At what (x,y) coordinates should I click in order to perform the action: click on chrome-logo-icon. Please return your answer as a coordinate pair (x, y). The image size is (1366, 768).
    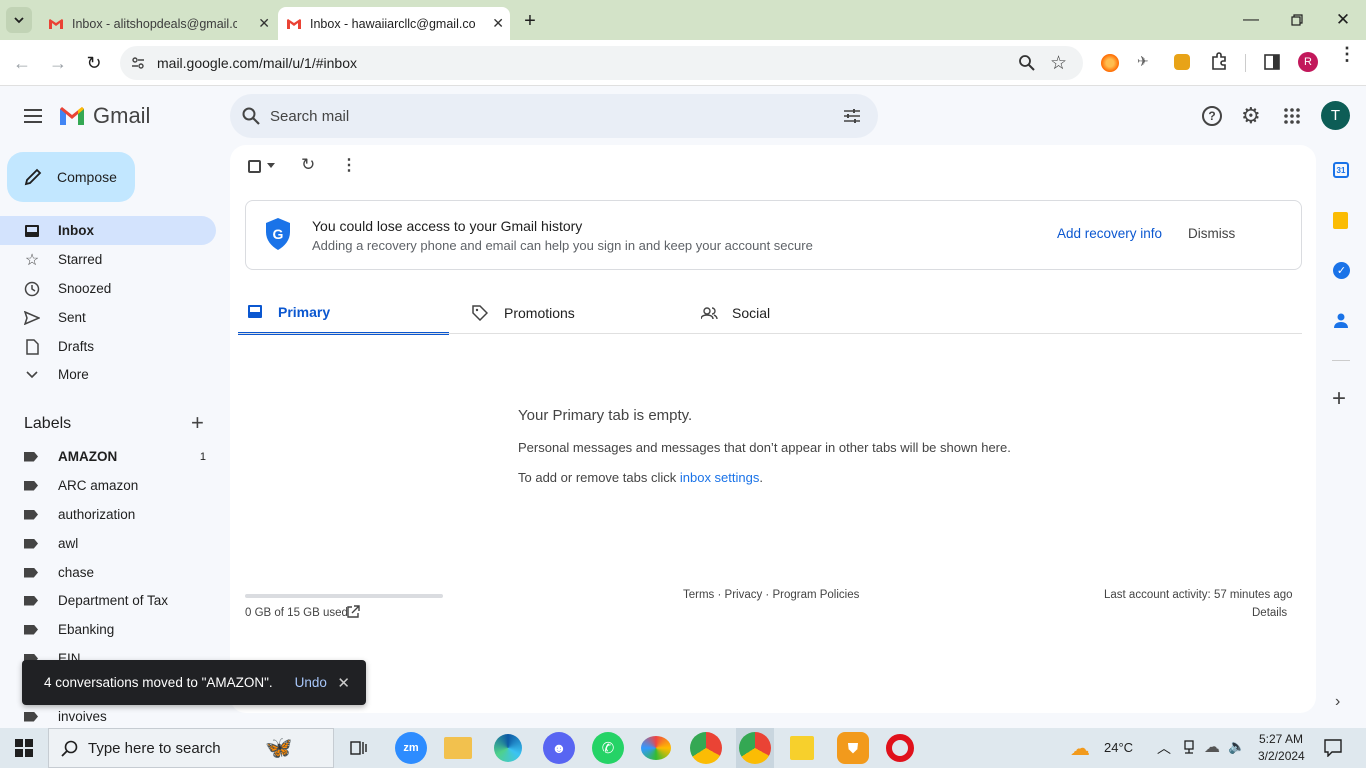
    Looking at the image, I should click on (755, 748).